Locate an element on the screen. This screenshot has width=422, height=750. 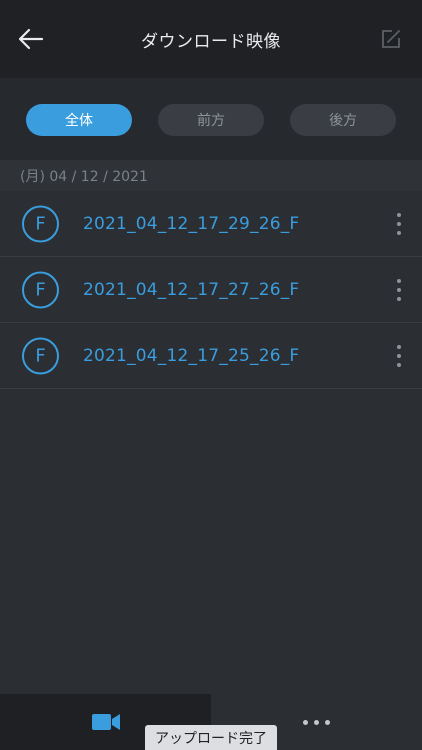
top-app-bar: ダウンロード映像 is located at coordinates (211, 39).